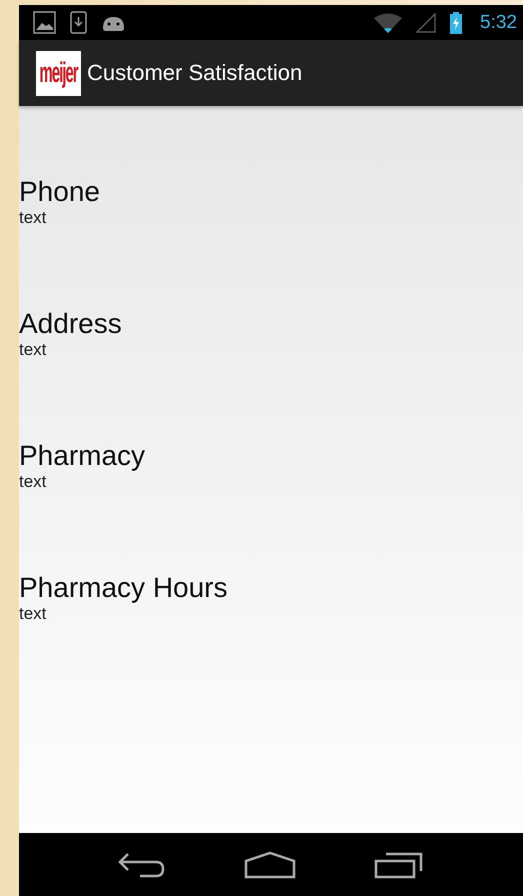  Describe the element at coordinates (142, 865) in the screenshot. I see `back-icon` at that location.